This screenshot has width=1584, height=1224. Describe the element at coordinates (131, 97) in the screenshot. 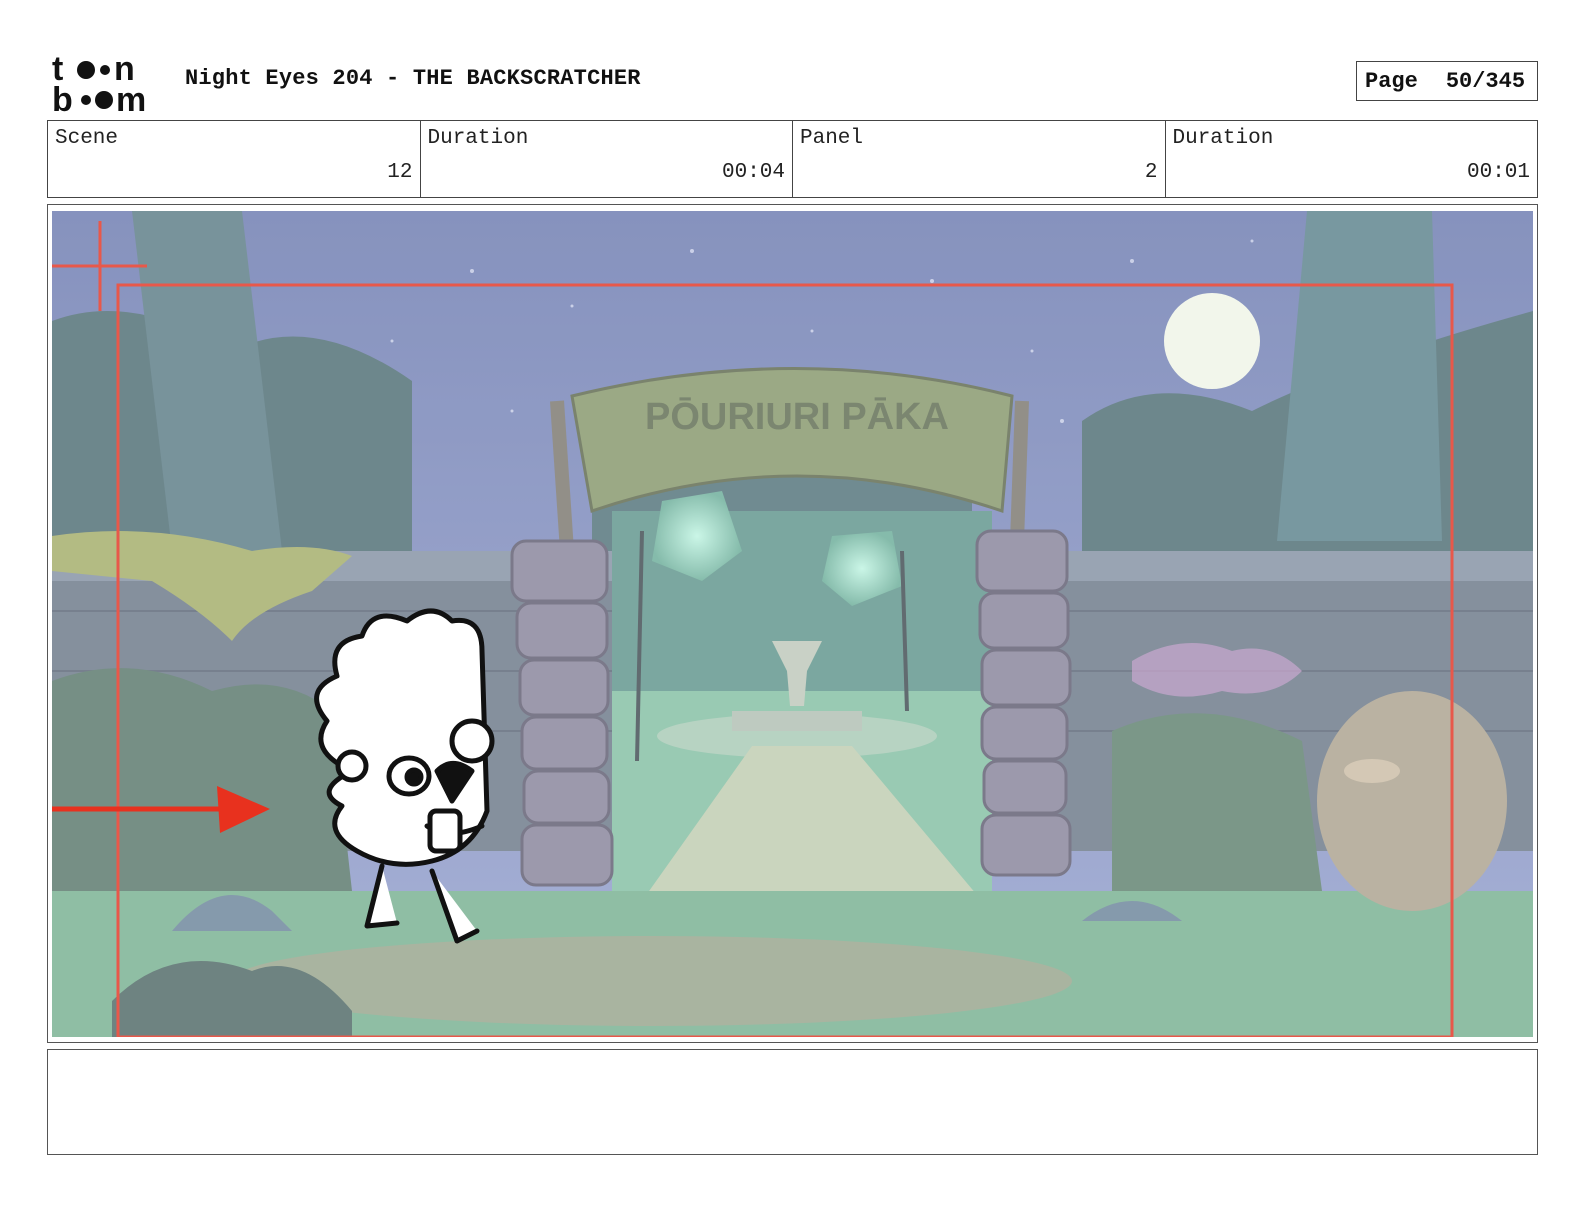

I see `svg-text: m` at that location.